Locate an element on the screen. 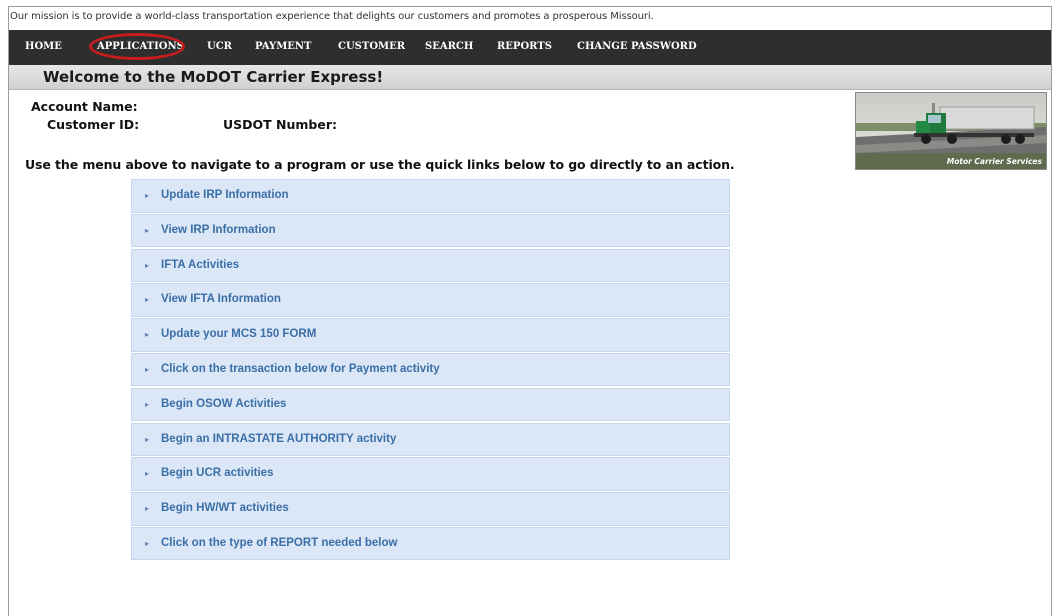 The width and height of the screenshot is (1062, 616). nav-reports: REPORTS is located at coordinates (524, 46).